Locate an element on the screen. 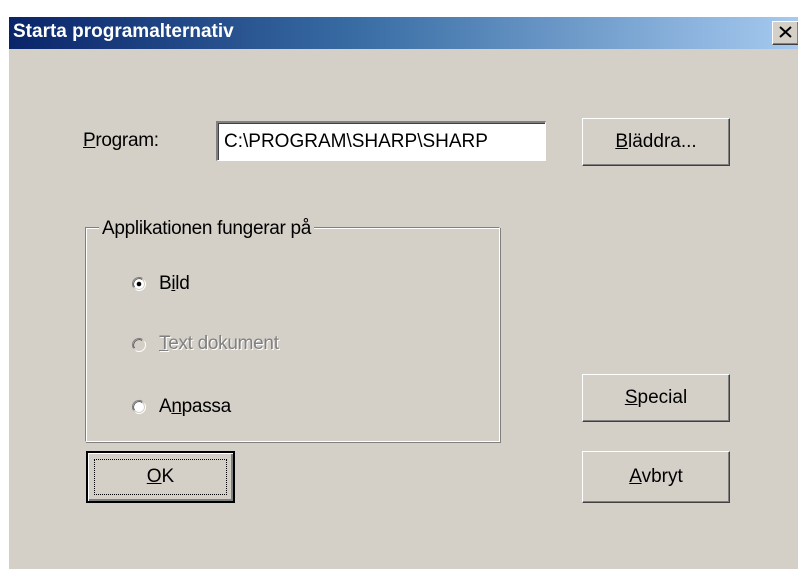 The image size is (798, 569). program-path-value: C:\PROGRAM\SHARP\SHARP is located at coordinates (356, 141).